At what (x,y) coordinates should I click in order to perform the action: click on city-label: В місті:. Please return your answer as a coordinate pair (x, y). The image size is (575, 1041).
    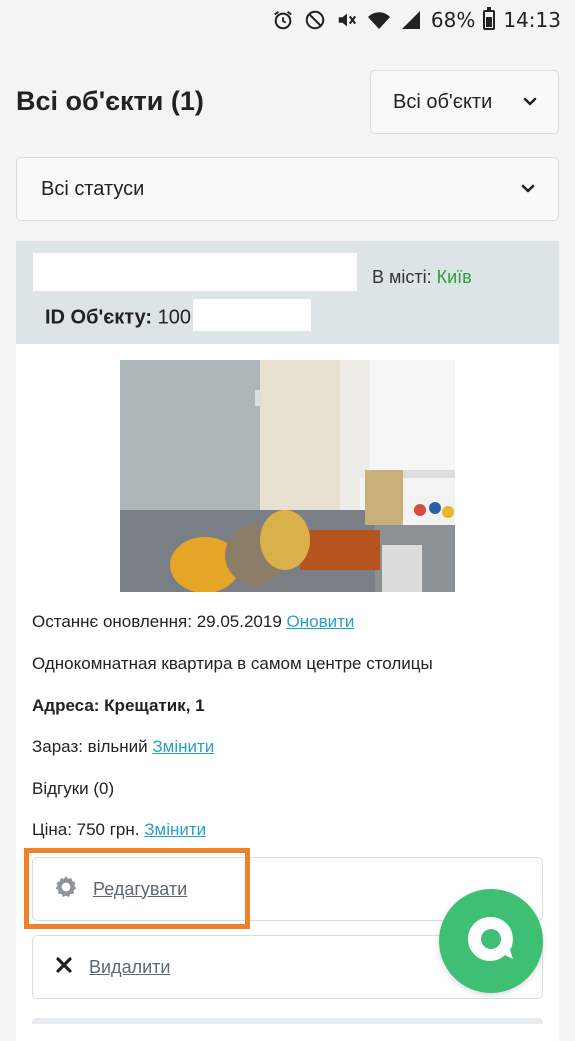
    Looking at the image, I should click on (402, 277).